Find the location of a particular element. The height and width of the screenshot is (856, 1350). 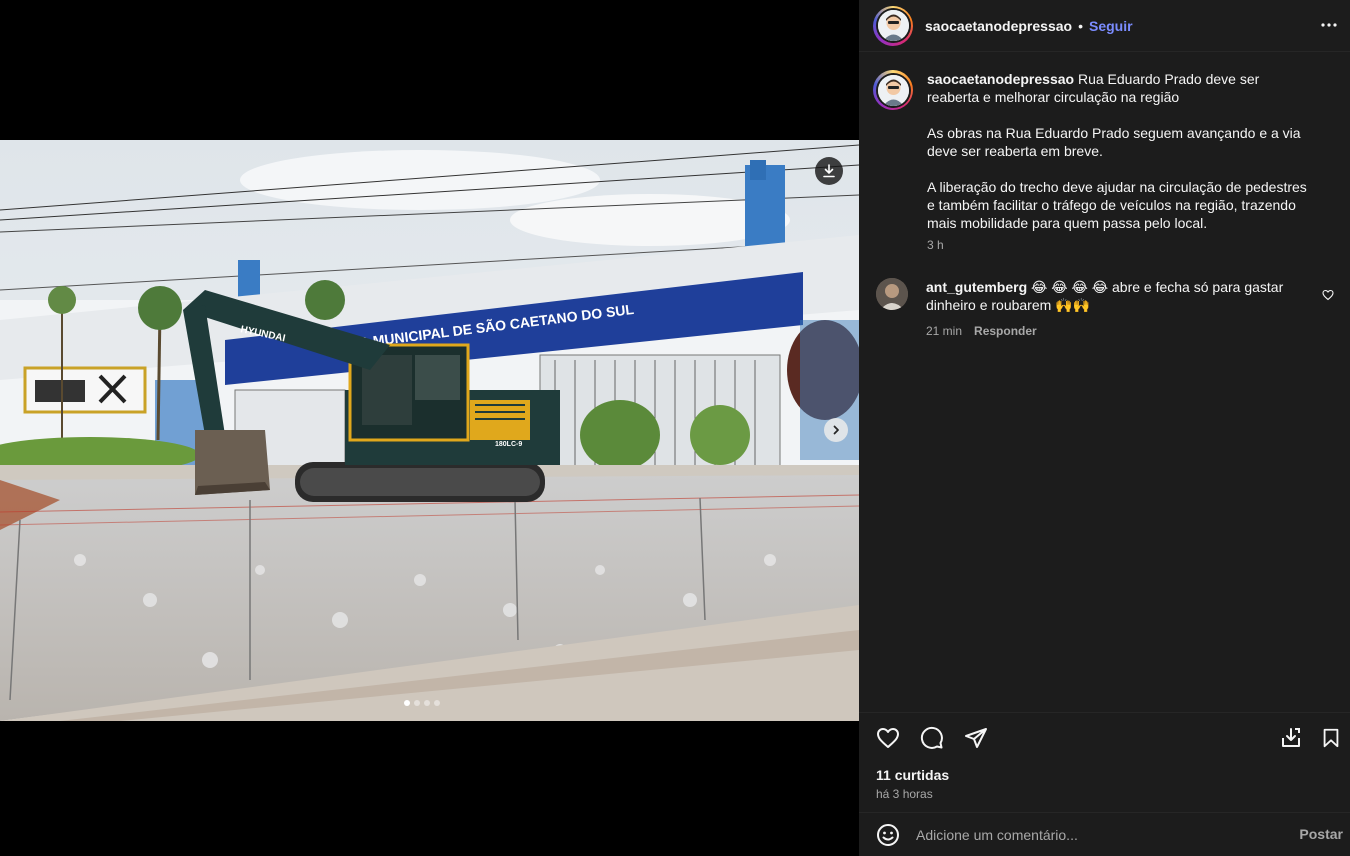

likes-count: 11 curtidas is located at coordinates (912, 775).